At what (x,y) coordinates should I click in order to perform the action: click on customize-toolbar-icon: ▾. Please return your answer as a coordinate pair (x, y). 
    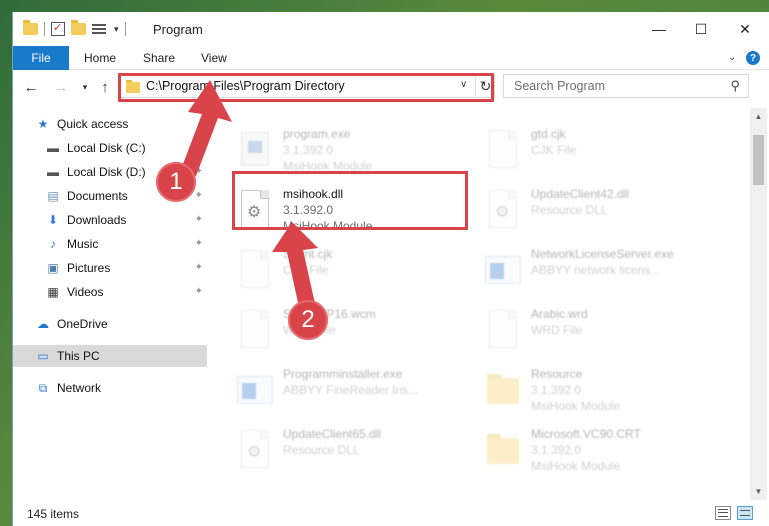
    Looking at the image, I should click on (116, 29).